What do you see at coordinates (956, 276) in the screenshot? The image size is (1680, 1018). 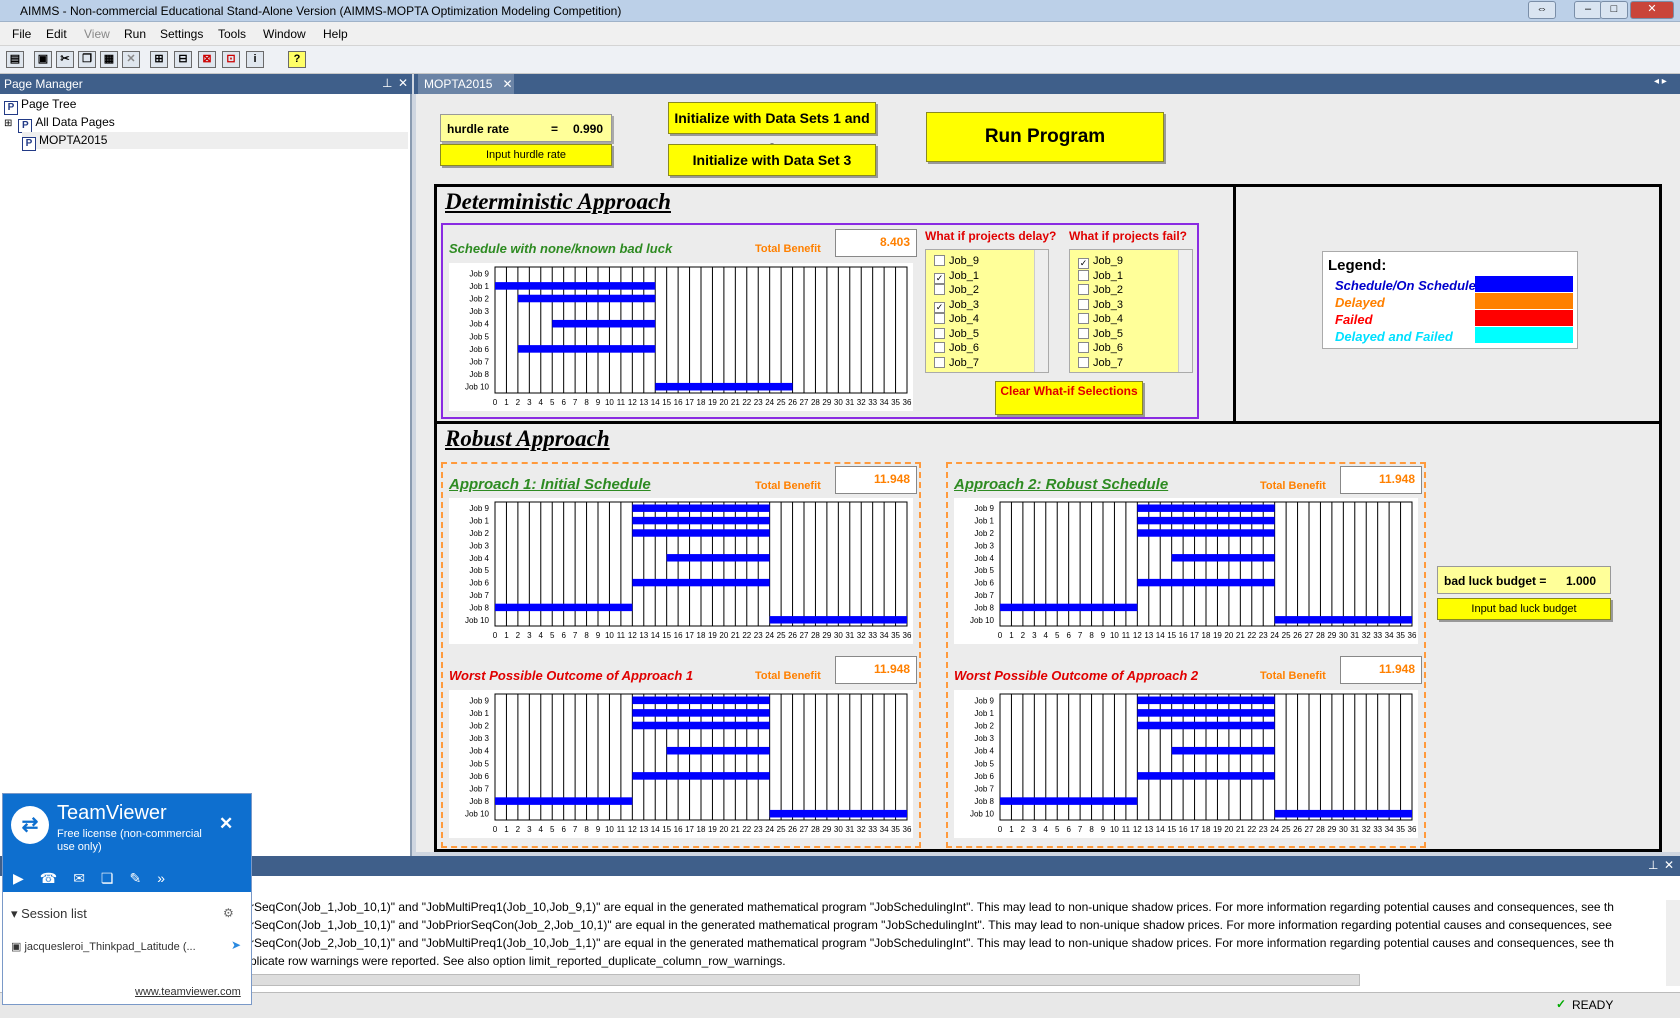 I see `delay-item: ✓ Job_1` at bounding box center [956, 276].